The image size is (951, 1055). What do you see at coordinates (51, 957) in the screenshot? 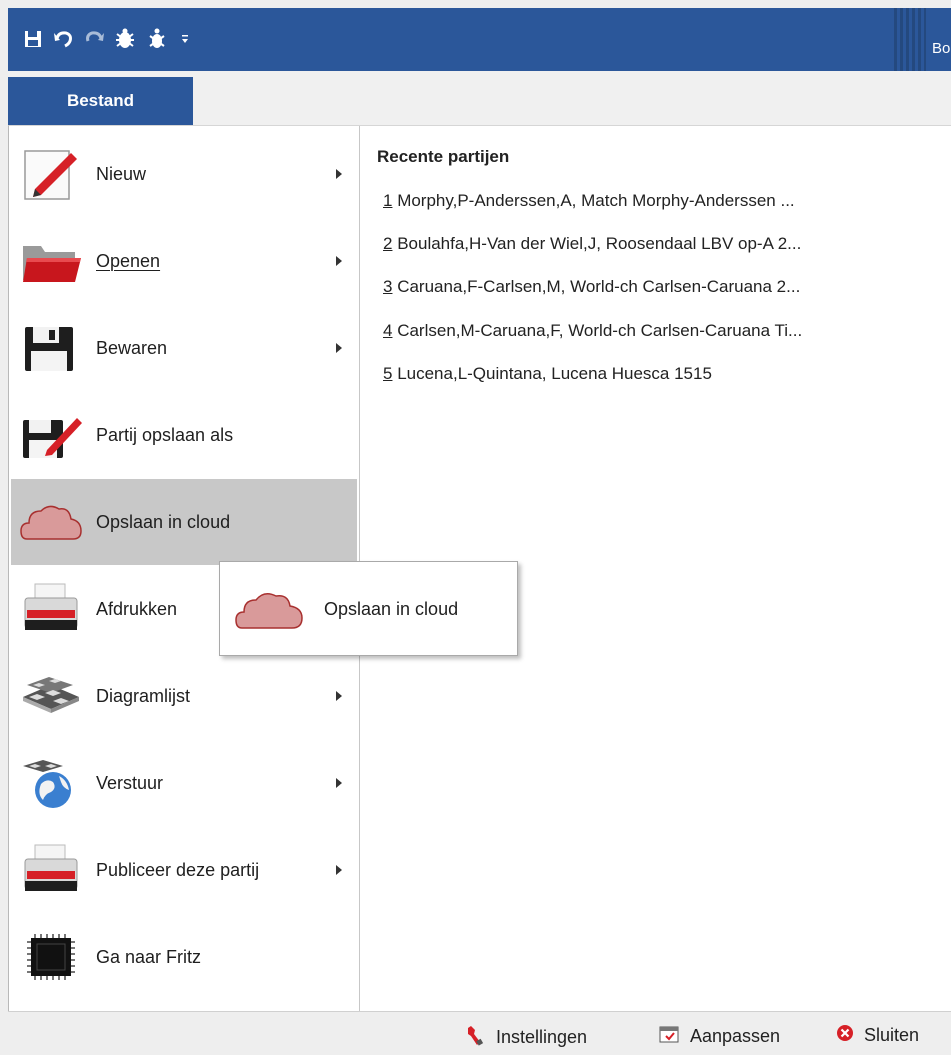
I see `chip-icon` at bounding box center [51, 957].